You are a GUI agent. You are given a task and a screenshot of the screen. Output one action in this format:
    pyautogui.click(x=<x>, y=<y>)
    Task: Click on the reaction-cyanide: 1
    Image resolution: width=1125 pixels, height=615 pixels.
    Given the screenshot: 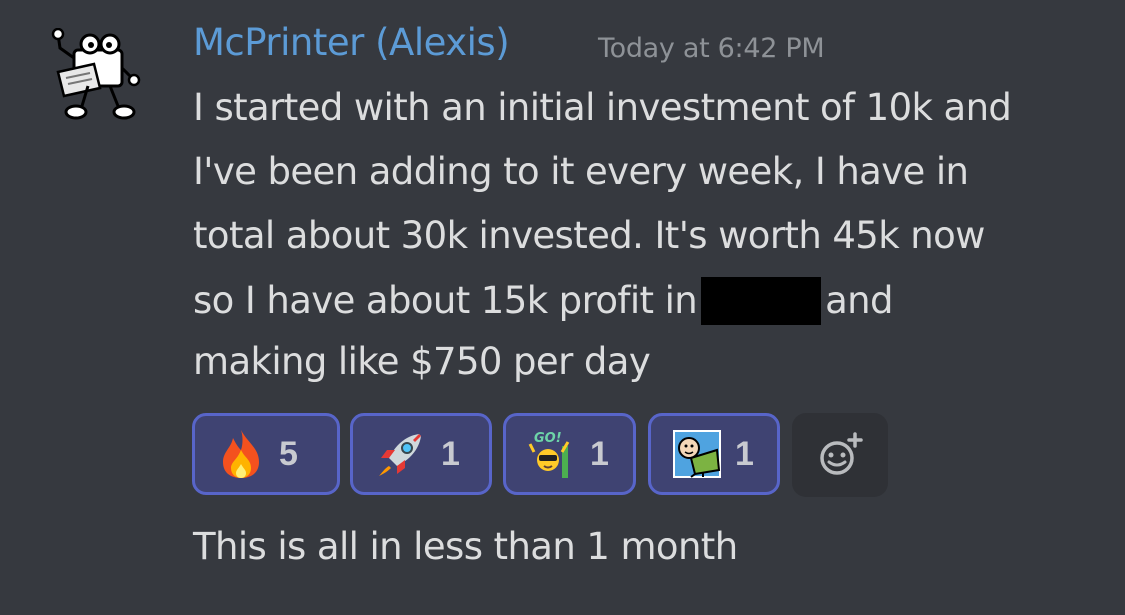 What is the action you would take?
    pyautogui.click(x=714, y=454)
    